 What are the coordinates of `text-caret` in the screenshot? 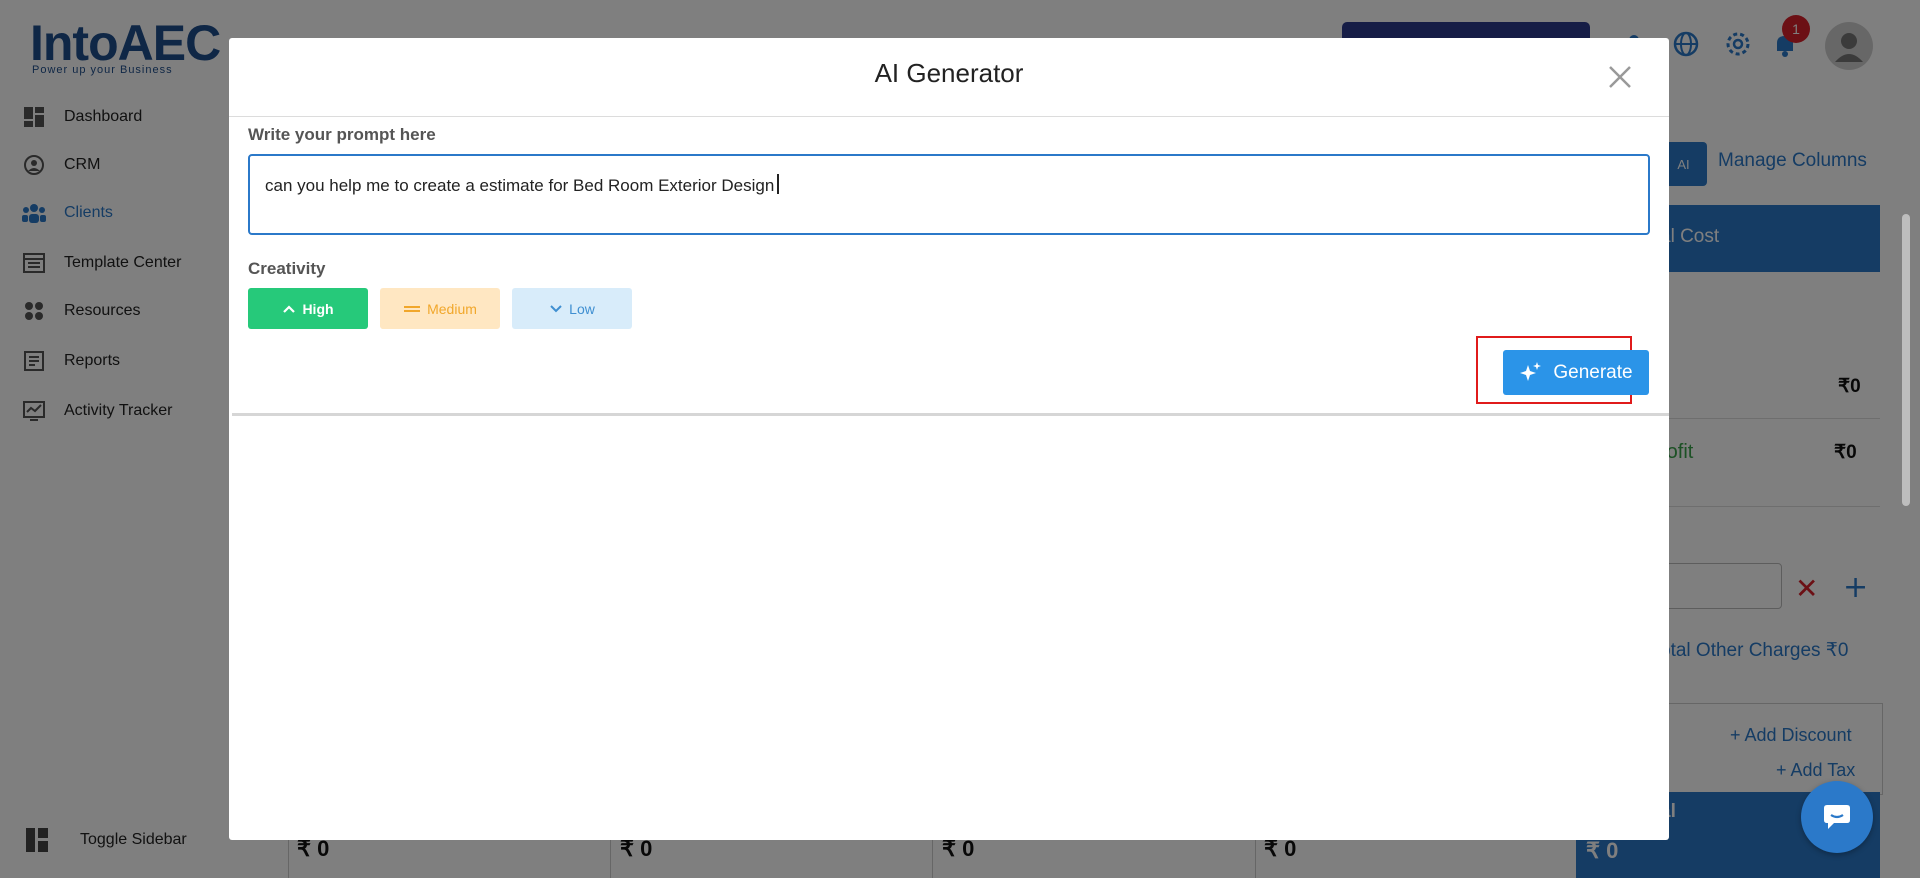 It's located at (778, 184).